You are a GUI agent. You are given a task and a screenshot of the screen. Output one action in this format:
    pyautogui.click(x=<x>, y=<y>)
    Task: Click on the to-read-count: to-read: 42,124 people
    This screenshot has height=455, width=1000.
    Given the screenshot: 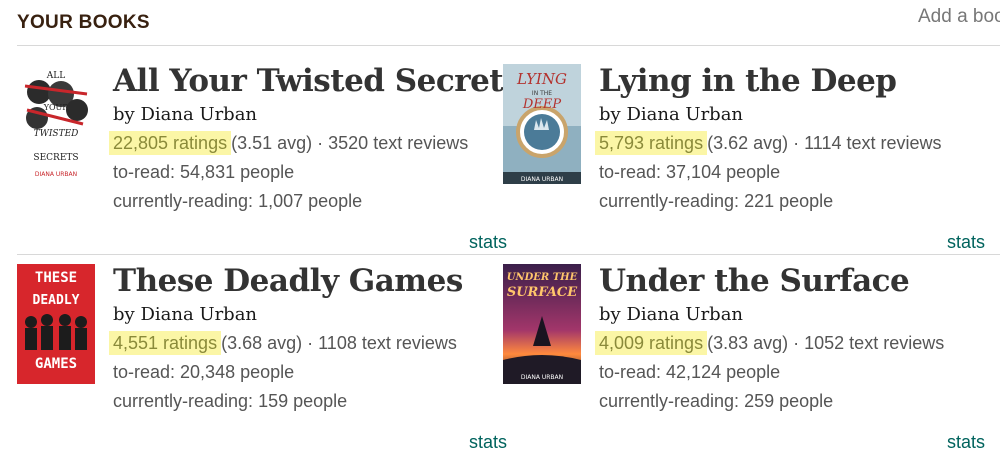 What is the action you would take?
    pyautogui.click(x=690, y=372)
    